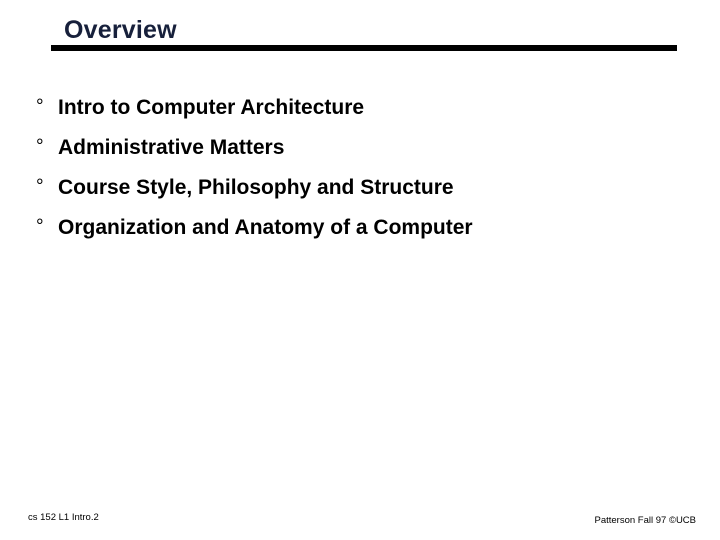  What do you see at coordinates (171, 147) in the screenshot?
I see `list-item-label: Administrative Matters` at bounding box center [171, 147].